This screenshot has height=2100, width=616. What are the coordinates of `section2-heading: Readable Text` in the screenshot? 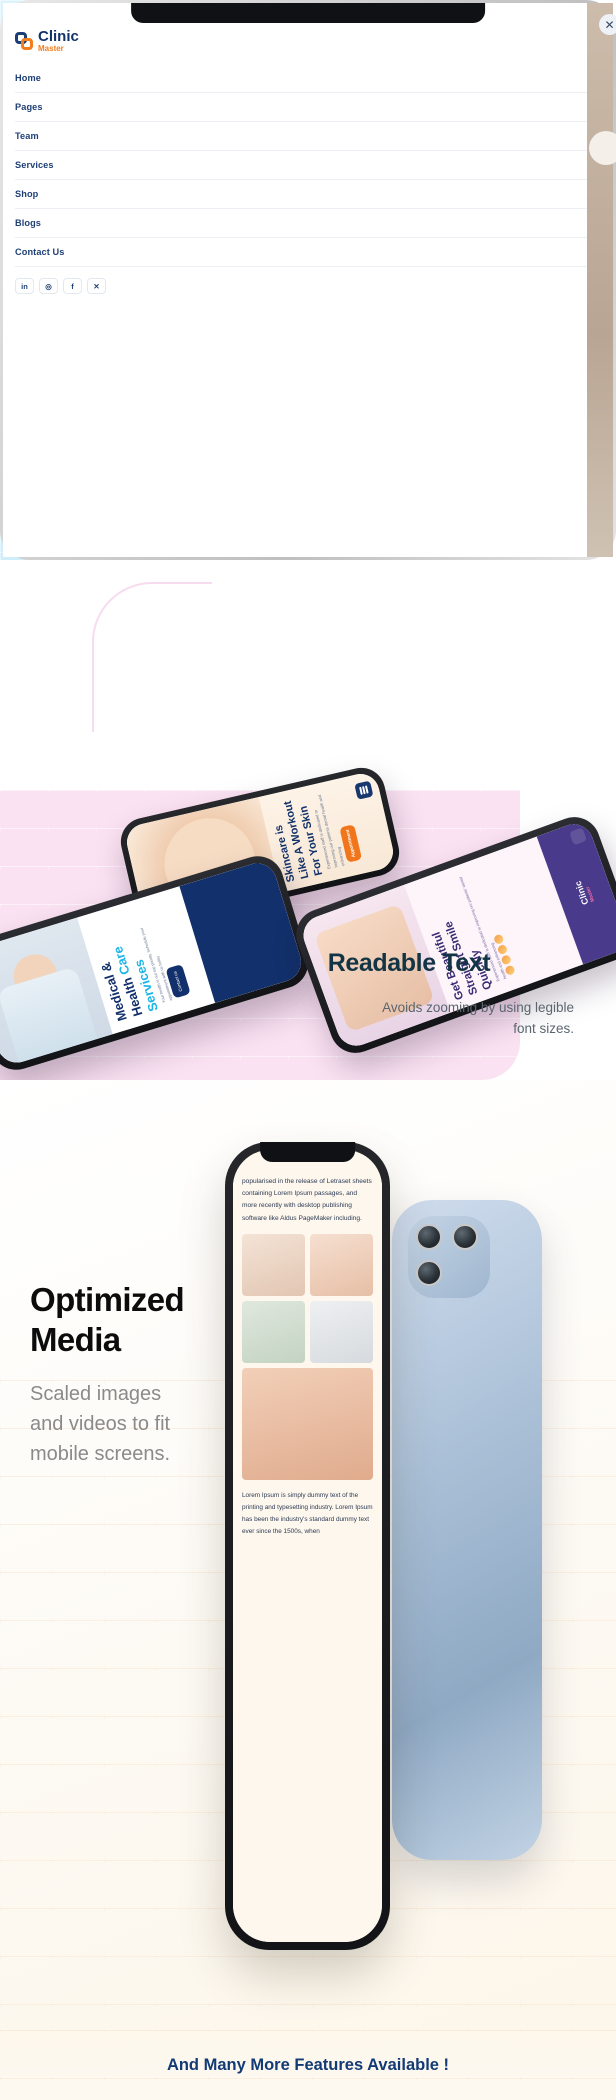 It's located at (409, 963).